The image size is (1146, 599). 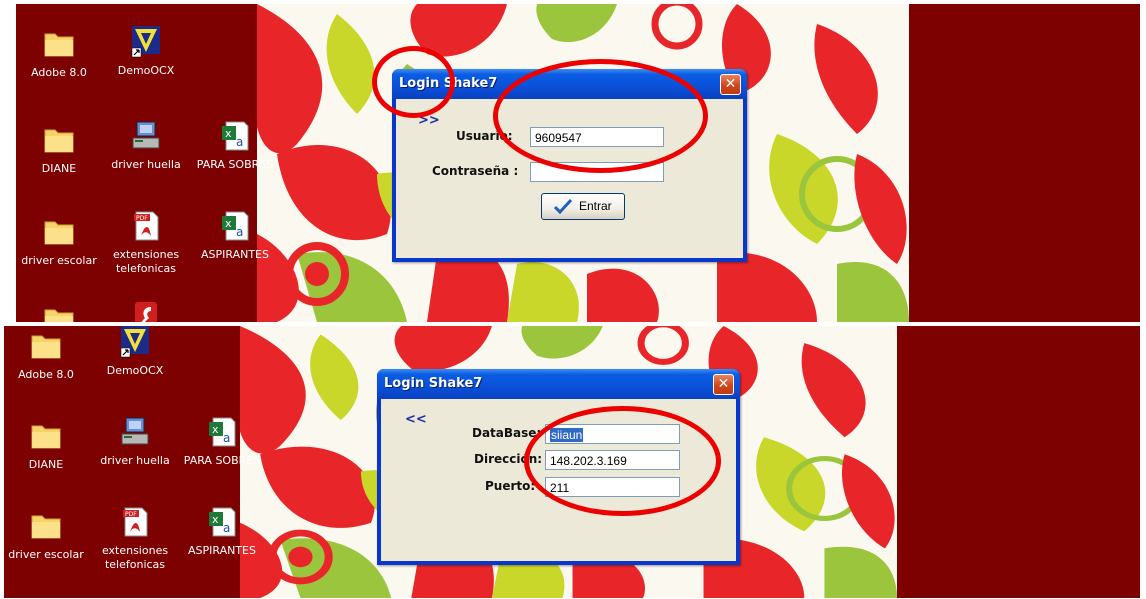 I want to click on annotation-circle-connection, so click(x=622, y=461).